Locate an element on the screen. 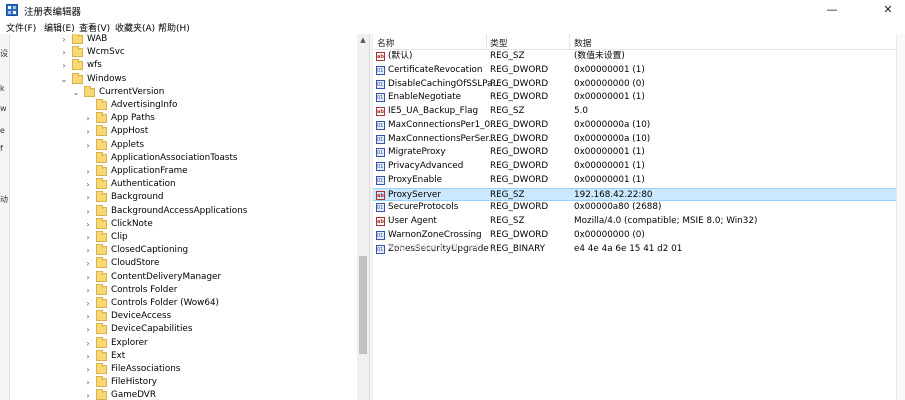 The width and height of the screenshot is (905, 400). tree-item: › Background is located at coordinates (183, 197).